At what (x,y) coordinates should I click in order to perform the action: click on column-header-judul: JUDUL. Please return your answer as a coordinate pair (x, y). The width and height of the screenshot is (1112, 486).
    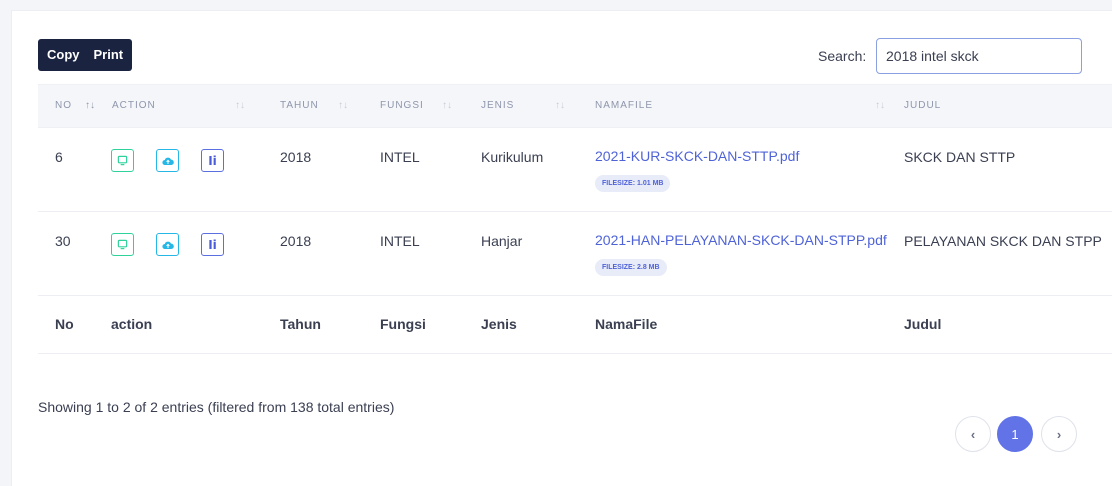
    Looking at the image, I should click on (922, 106).